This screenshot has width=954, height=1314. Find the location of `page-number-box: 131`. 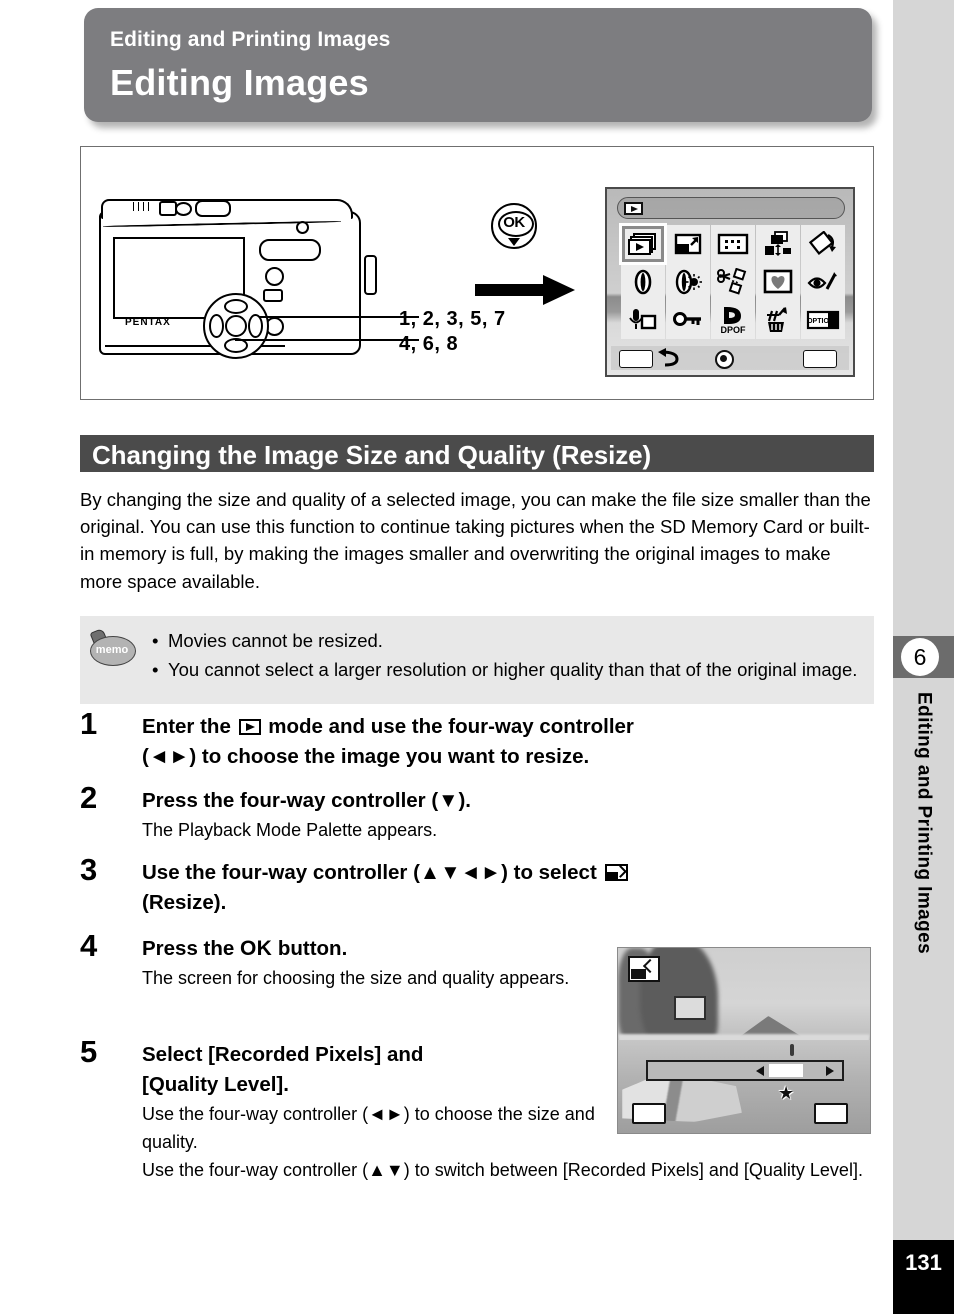

page-number-box: 131 is located at coordinates (923, 1277).